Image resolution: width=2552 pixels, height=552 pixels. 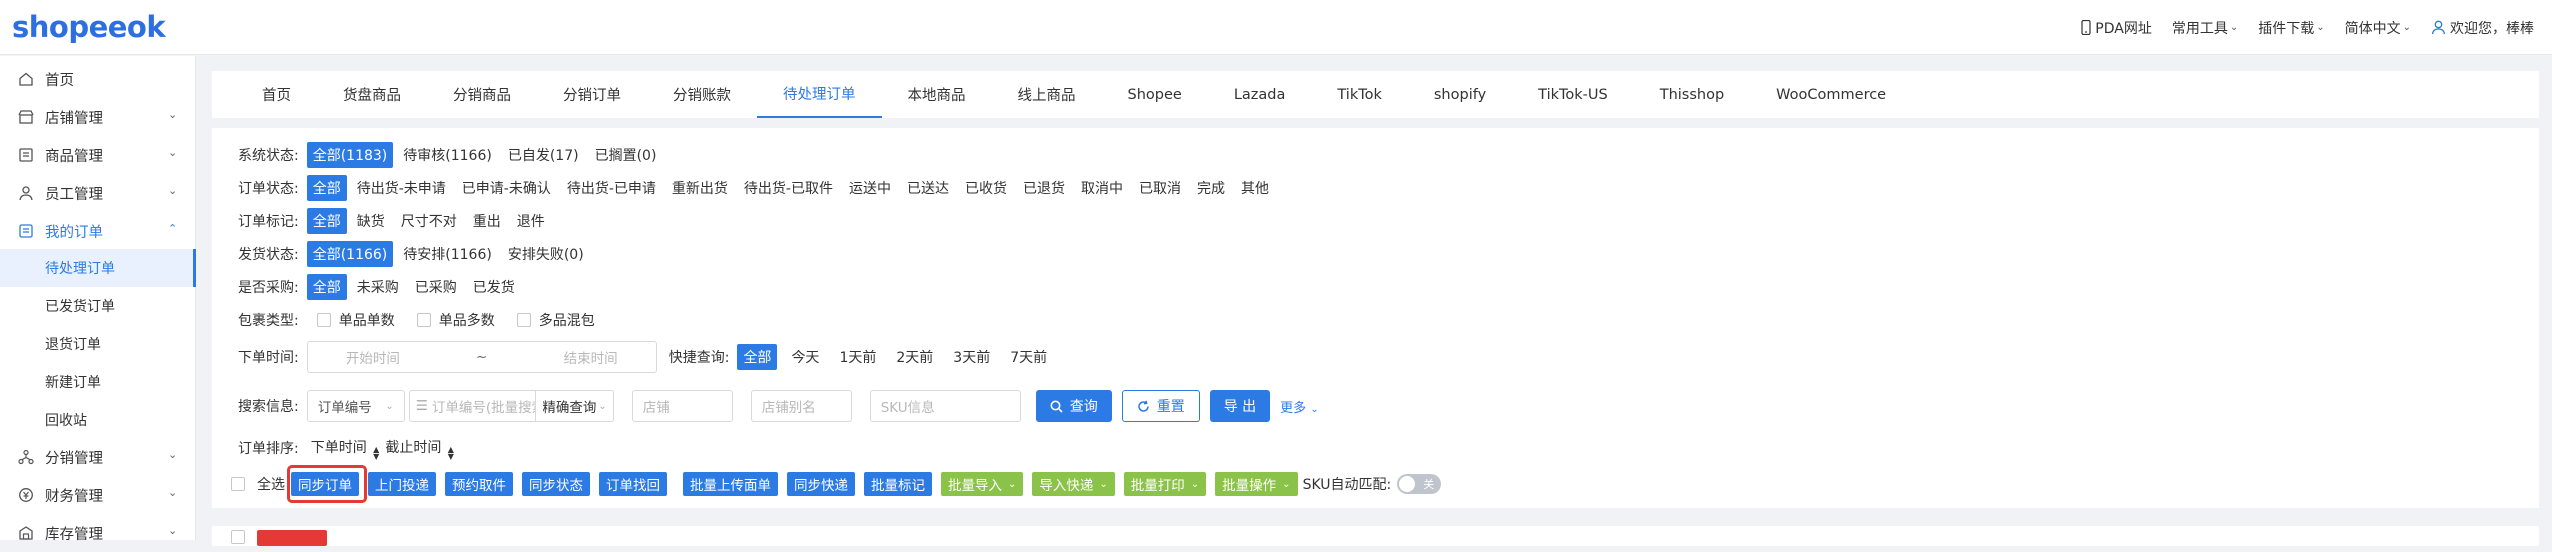 What do you see at coordinates (986, 188) in the screenshot?
I see `order-status-option: 已收货` at bounding box center [986, 188].